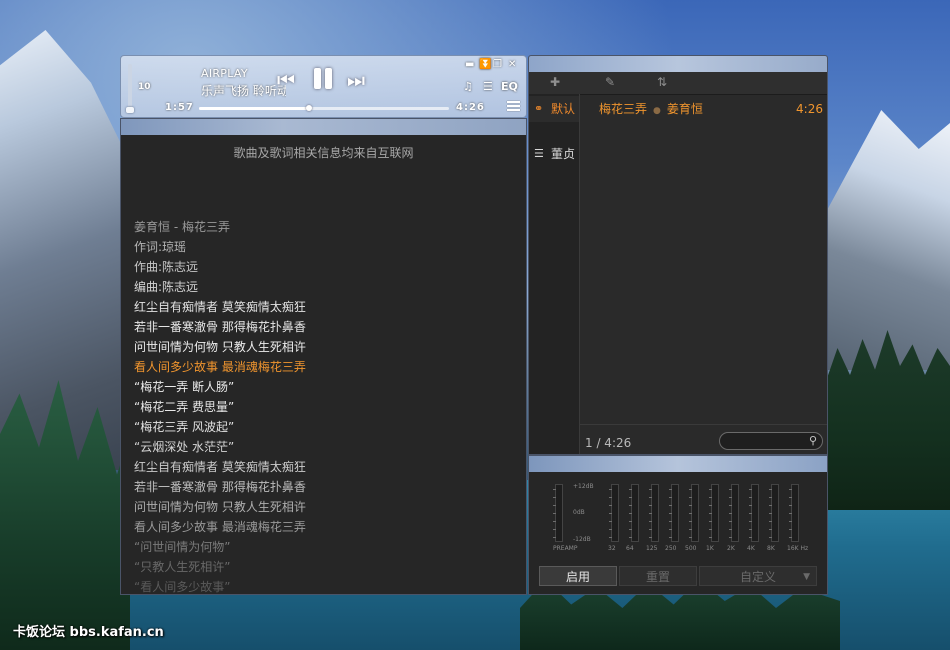 Image resolution: width=950 pixels, height=650 pixels. Describe the element at coordinates (166, 287) in the screenshot. I see `lyric-line: 编曲:陈志远` at that location.